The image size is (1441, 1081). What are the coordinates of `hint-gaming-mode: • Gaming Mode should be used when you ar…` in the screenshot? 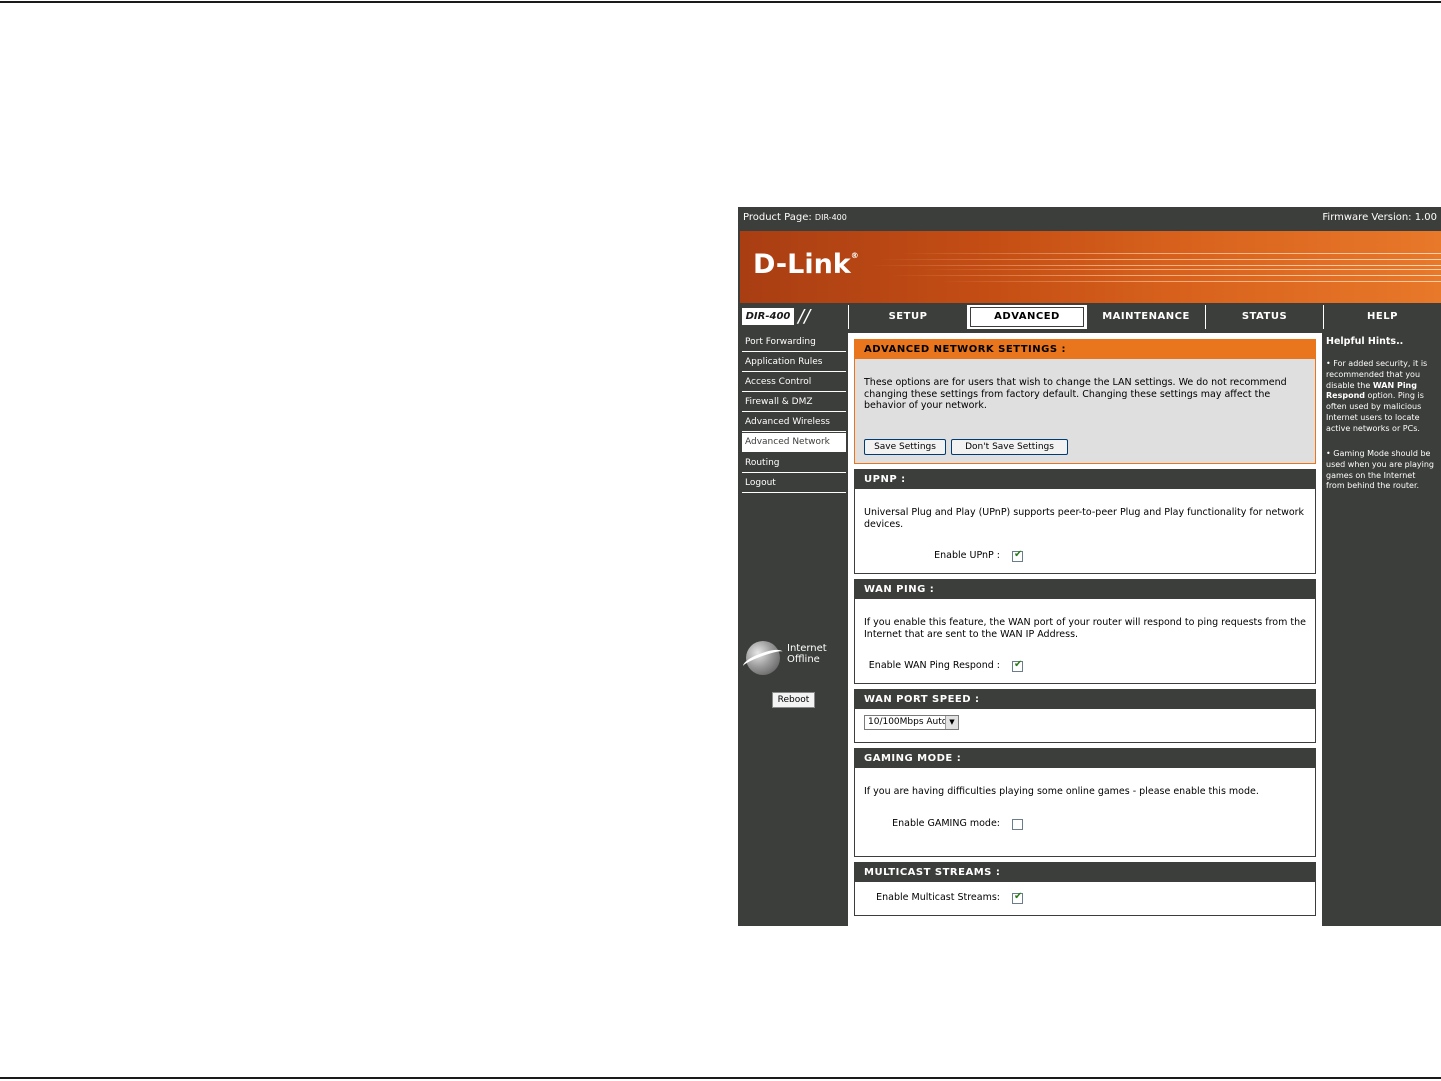 It's located at (1380, 470).